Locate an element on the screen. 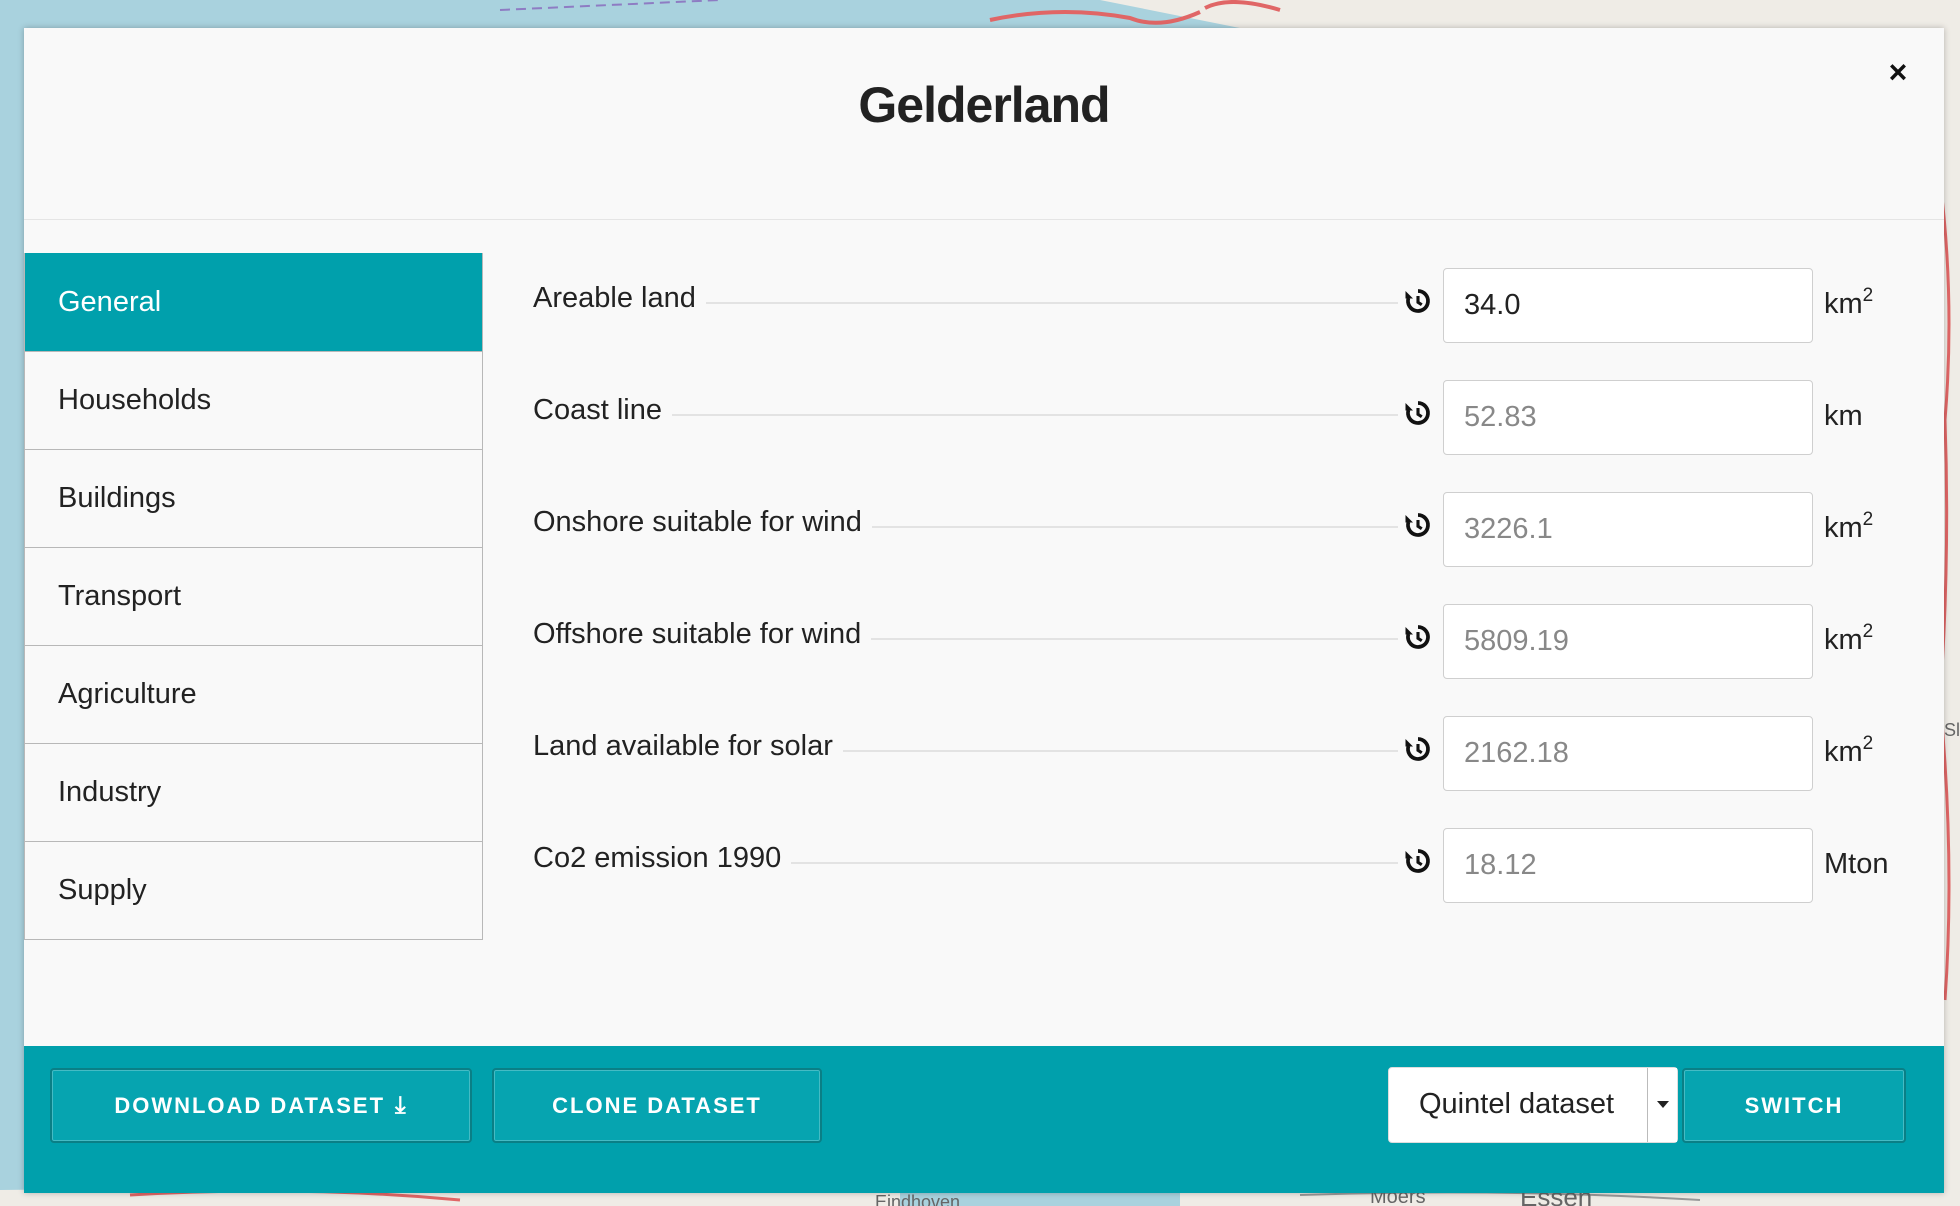  field-unit: Mton is located at coordinates (1856, 864).